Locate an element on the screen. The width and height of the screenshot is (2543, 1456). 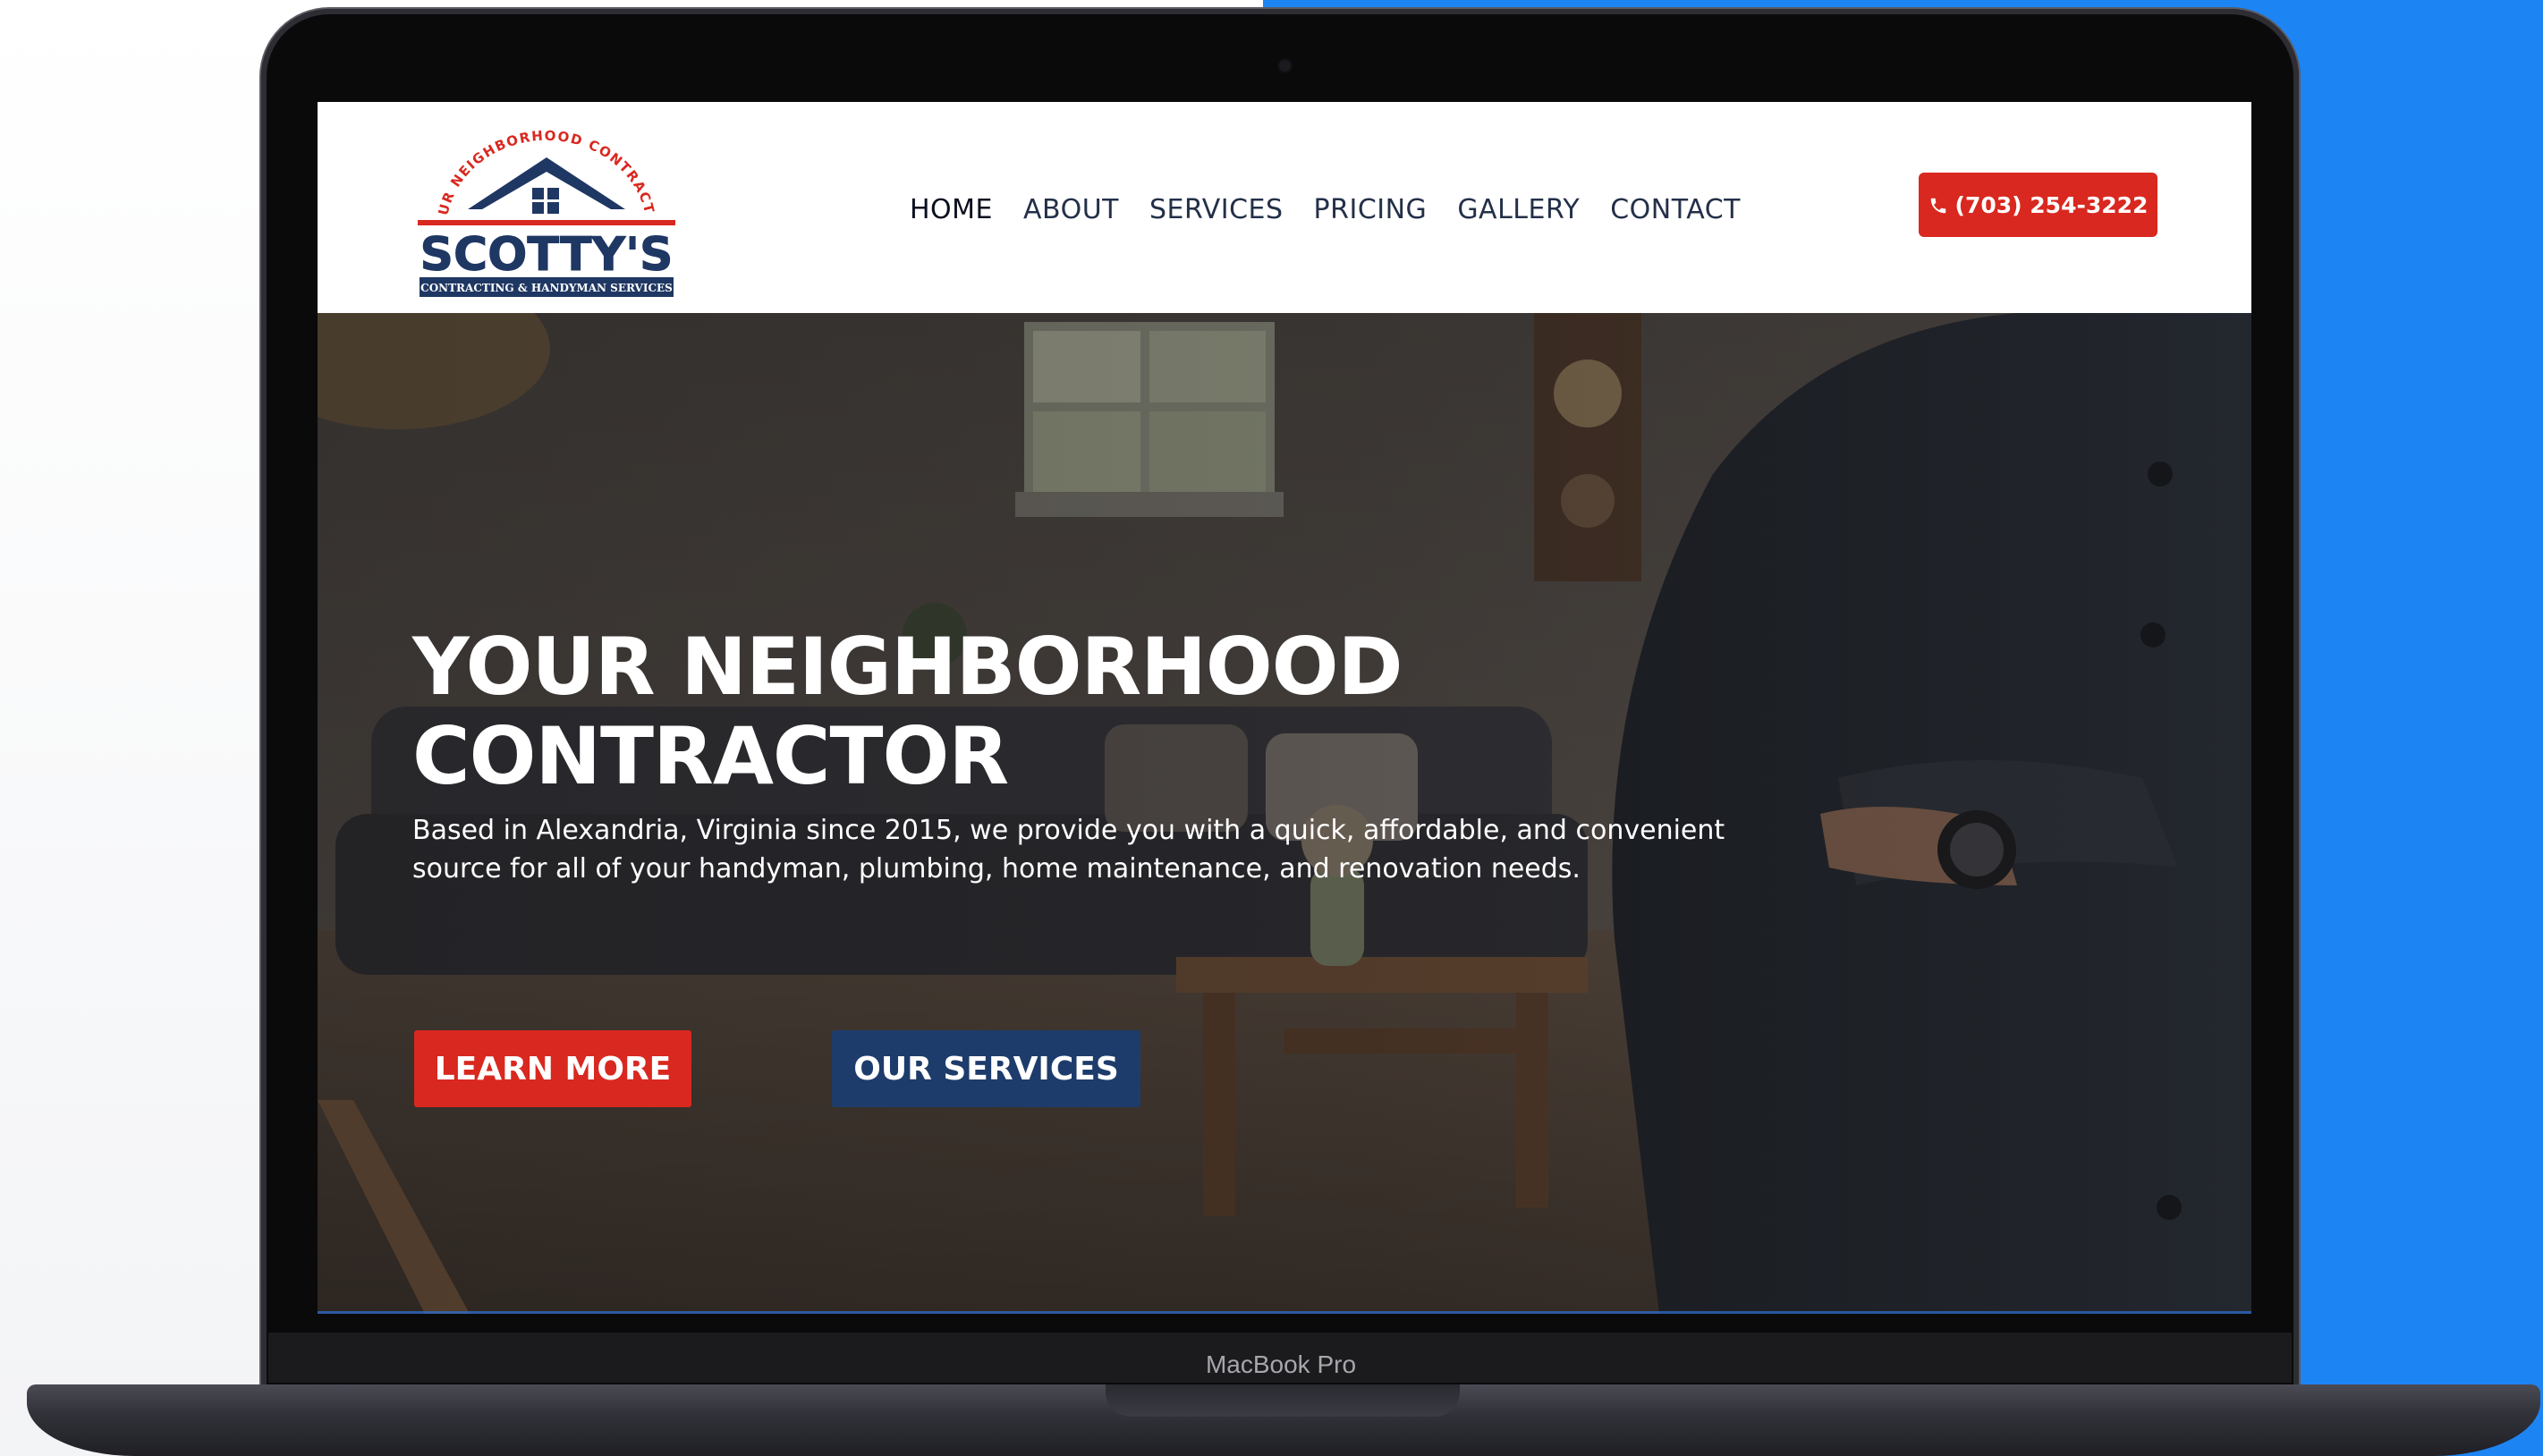
phone-number-label: (703) 254-3222 is located at coordinates (2051, 204).